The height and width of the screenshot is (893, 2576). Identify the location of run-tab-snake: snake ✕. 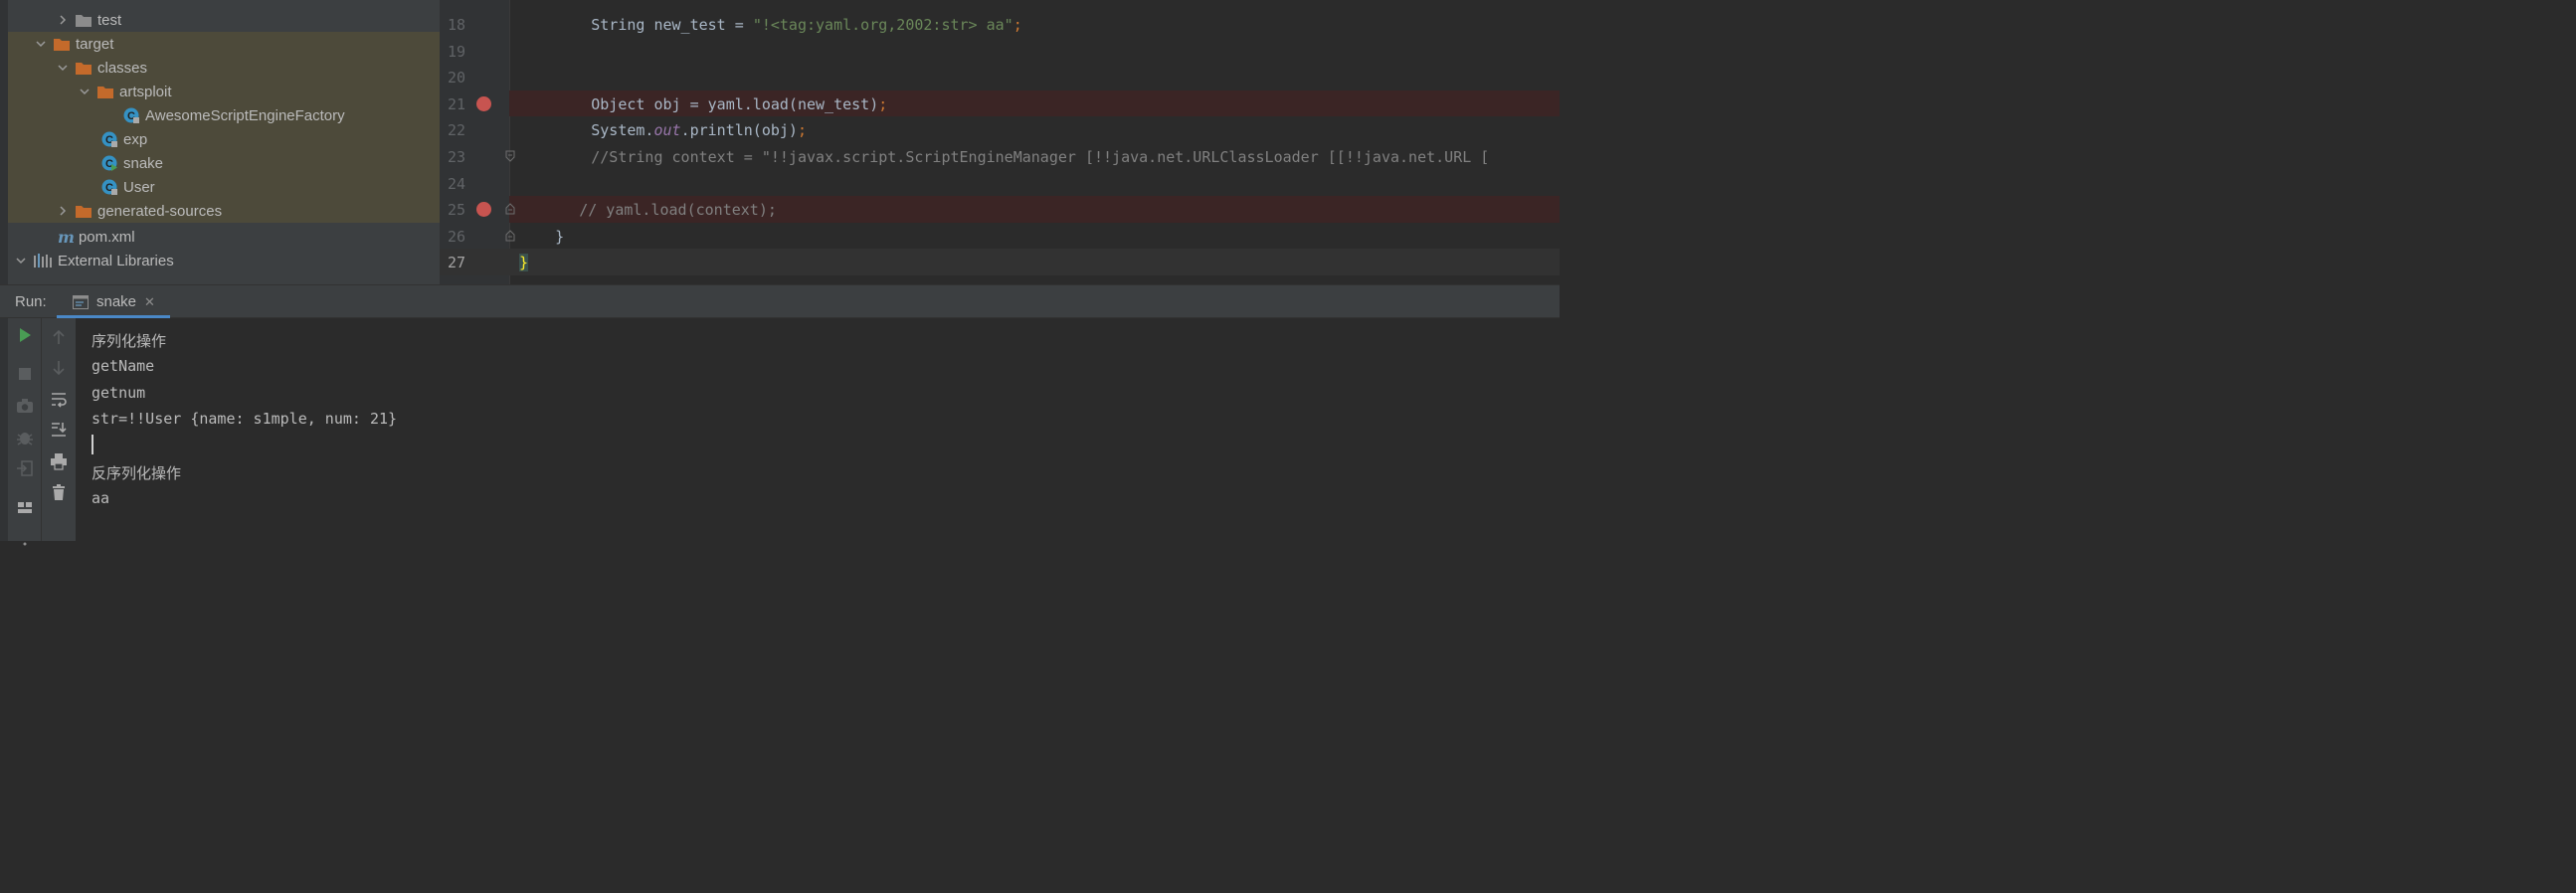
(113, 301).